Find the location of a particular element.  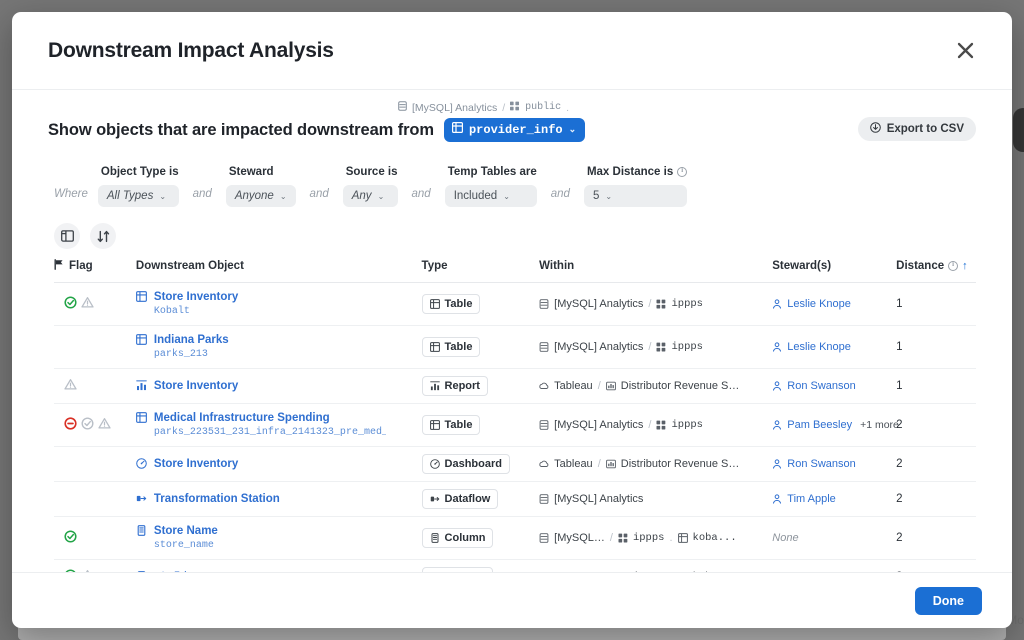

row-within-cell: [MySQL] Analytics / ippps is located at coordinates (656, 304).